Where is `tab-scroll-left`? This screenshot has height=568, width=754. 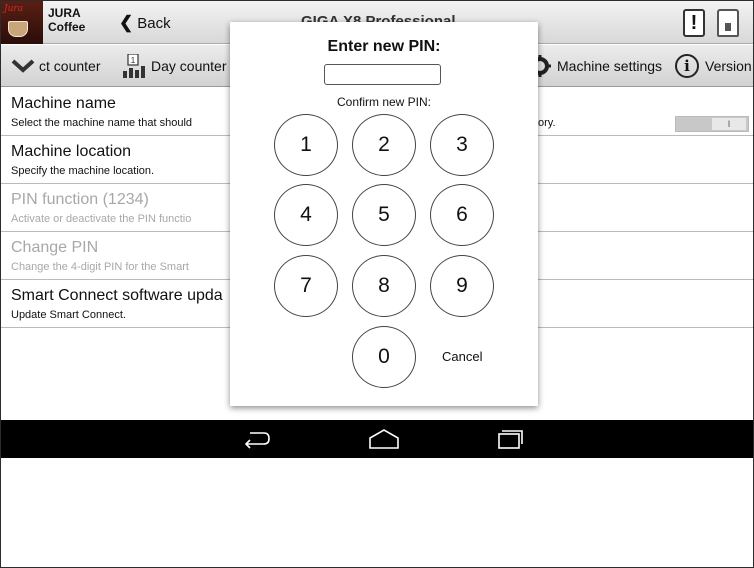 tab-scroll-left is located at coordinates (23, 66).